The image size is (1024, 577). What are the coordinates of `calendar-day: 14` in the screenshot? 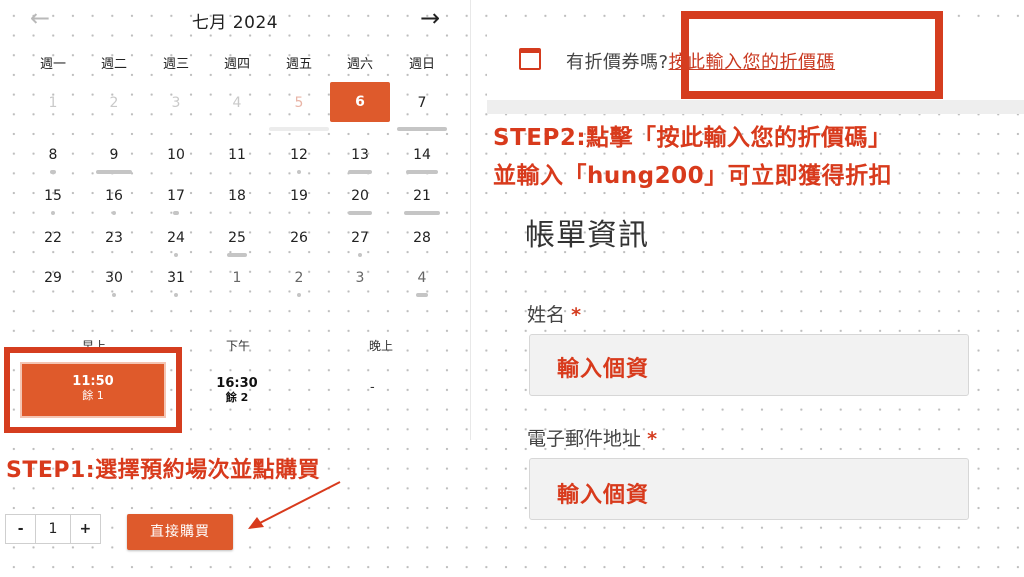 It's located at (422, 166).